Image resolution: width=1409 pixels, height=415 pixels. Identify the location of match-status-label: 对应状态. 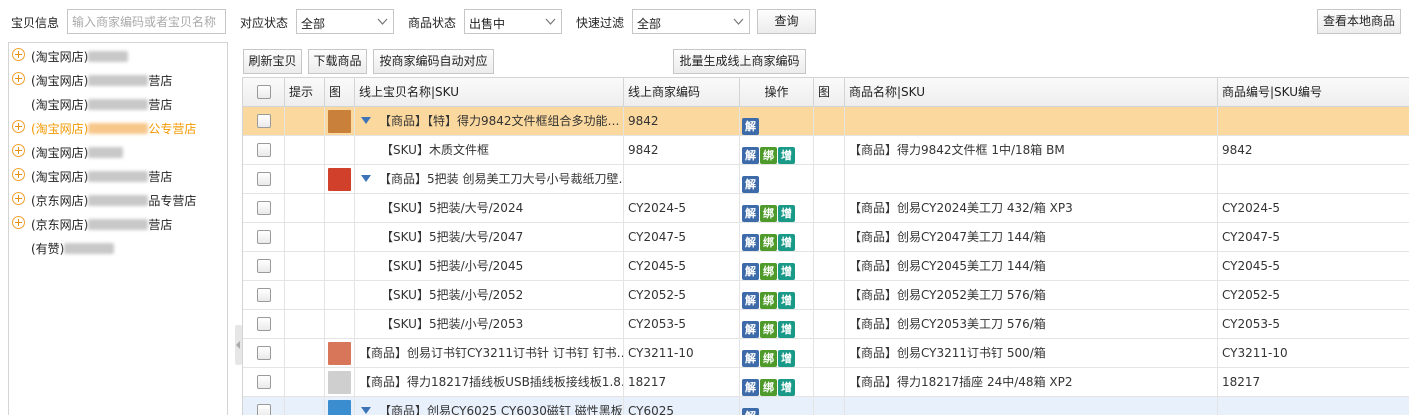
(264, 23).